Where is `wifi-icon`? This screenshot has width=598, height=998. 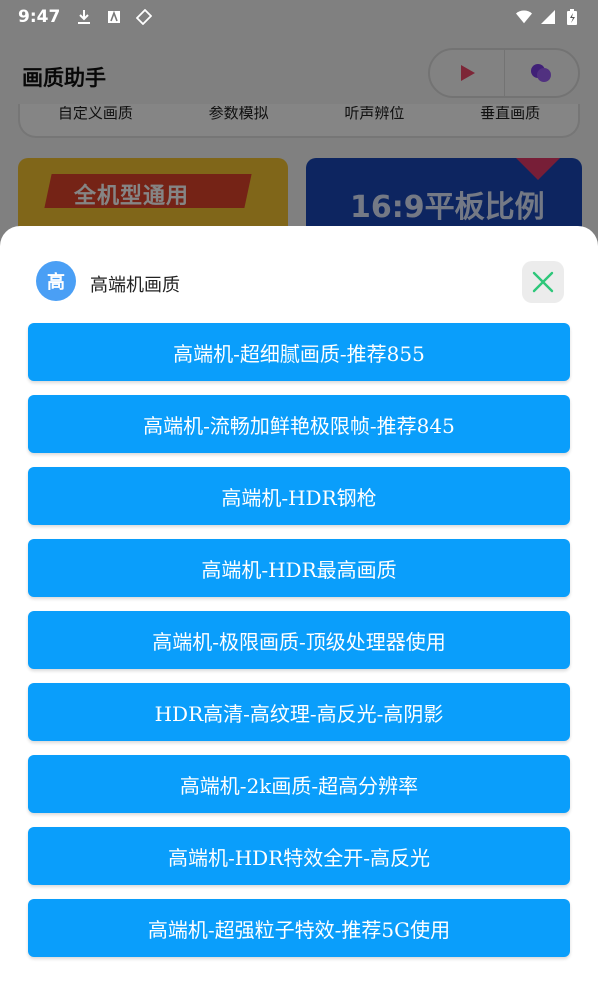
wifi-icon is located at coordinates (524, 17).